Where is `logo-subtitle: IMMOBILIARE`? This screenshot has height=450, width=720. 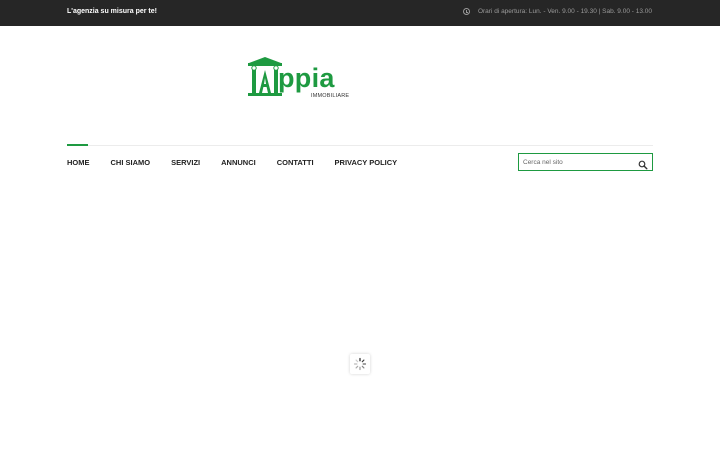
logo-subtitle: IMMOBILIARE is located at coordinates (330, 96).